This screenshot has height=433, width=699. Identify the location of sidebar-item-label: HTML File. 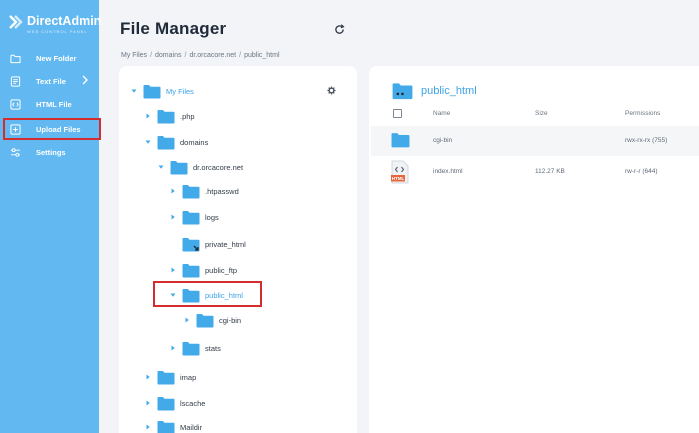
(54, 104).